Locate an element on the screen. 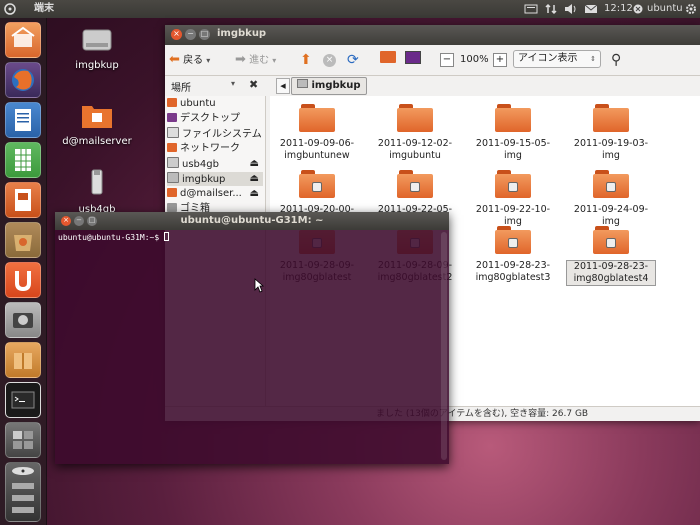  session-gear-icon is located at coordinates (691, 9).